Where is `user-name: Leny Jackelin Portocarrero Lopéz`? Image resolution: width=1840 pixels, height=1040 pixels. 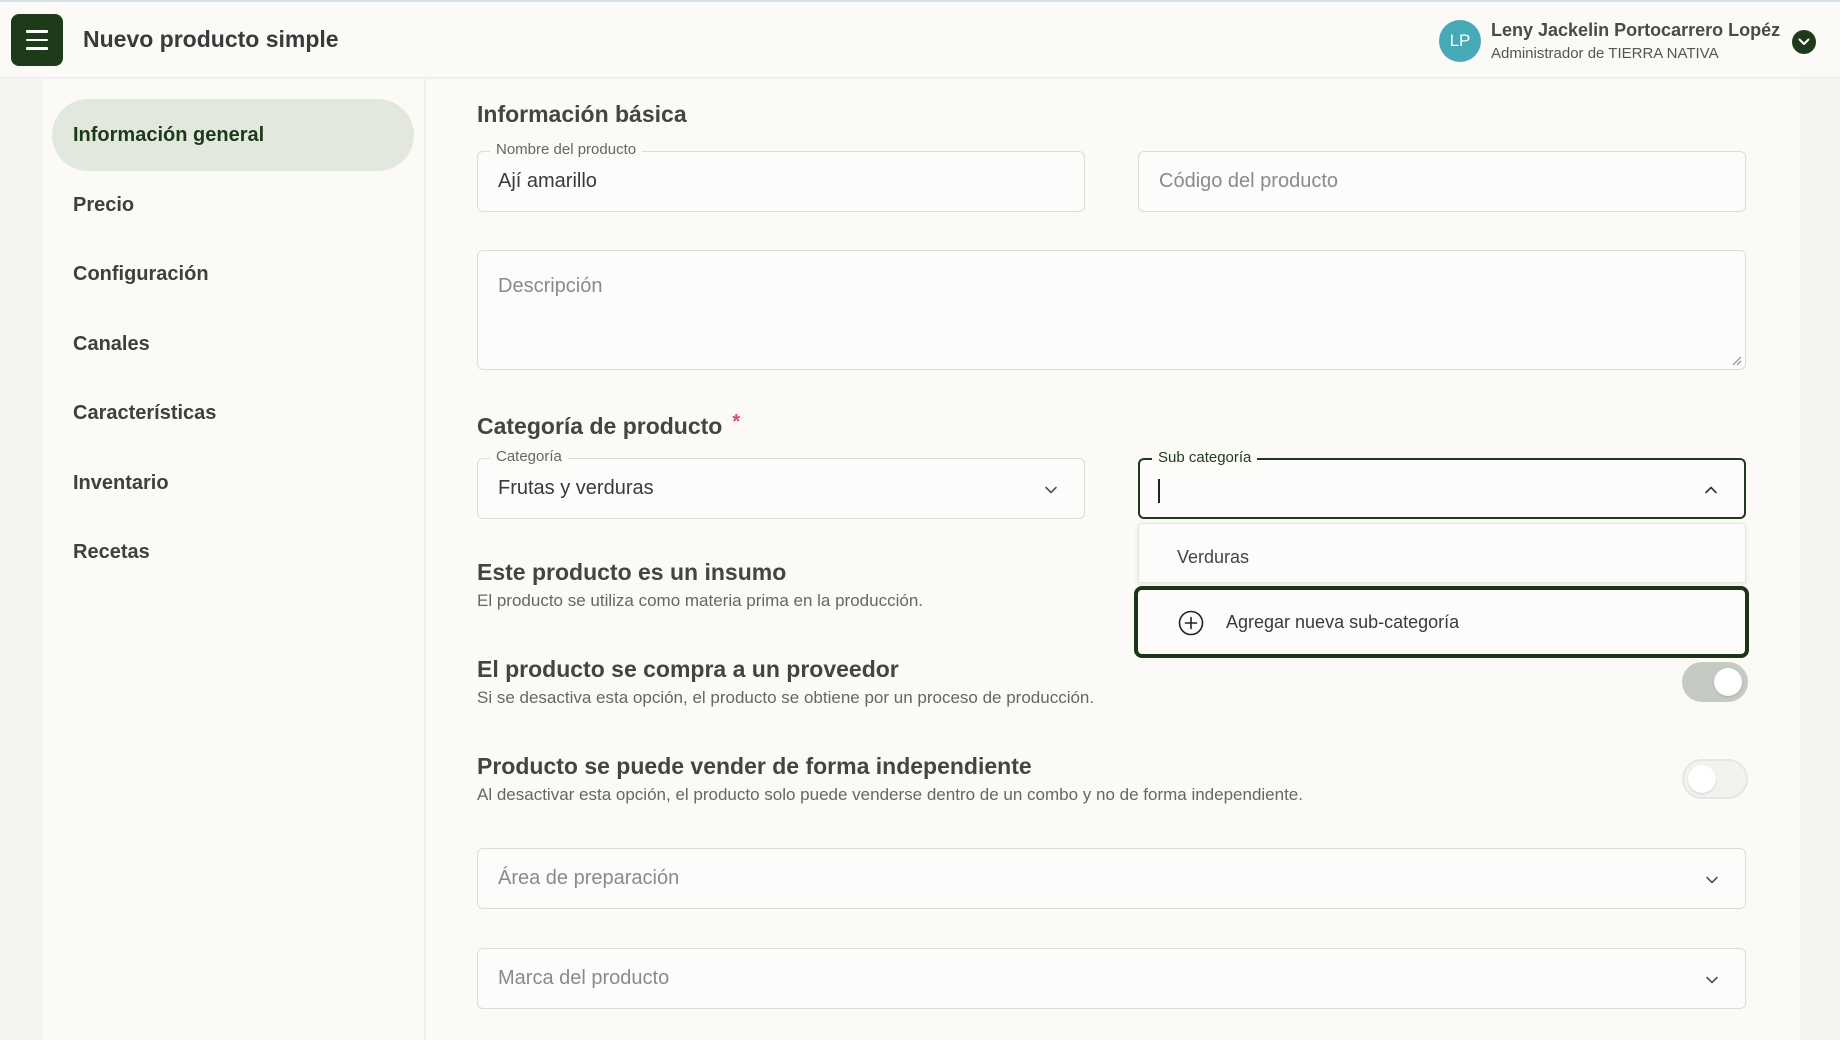 user-name: Leny Jackelin Portocarrero Lopéz is located at coordinates (1636, 30).